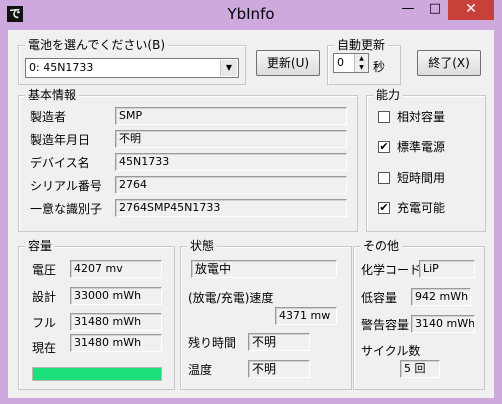 Image resolution: width=502 pixels, height=404 pixels. I want to click on exit-button: 終了(X), so click(449, 63).